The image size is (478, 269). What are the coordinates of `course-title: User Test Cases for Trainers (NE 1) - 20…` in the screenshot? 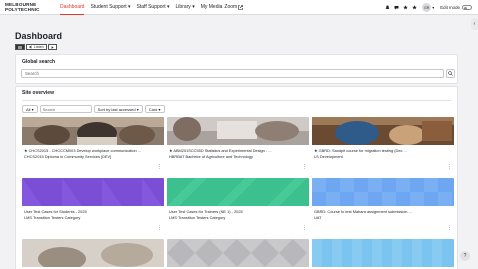 It's located at (238, 211).